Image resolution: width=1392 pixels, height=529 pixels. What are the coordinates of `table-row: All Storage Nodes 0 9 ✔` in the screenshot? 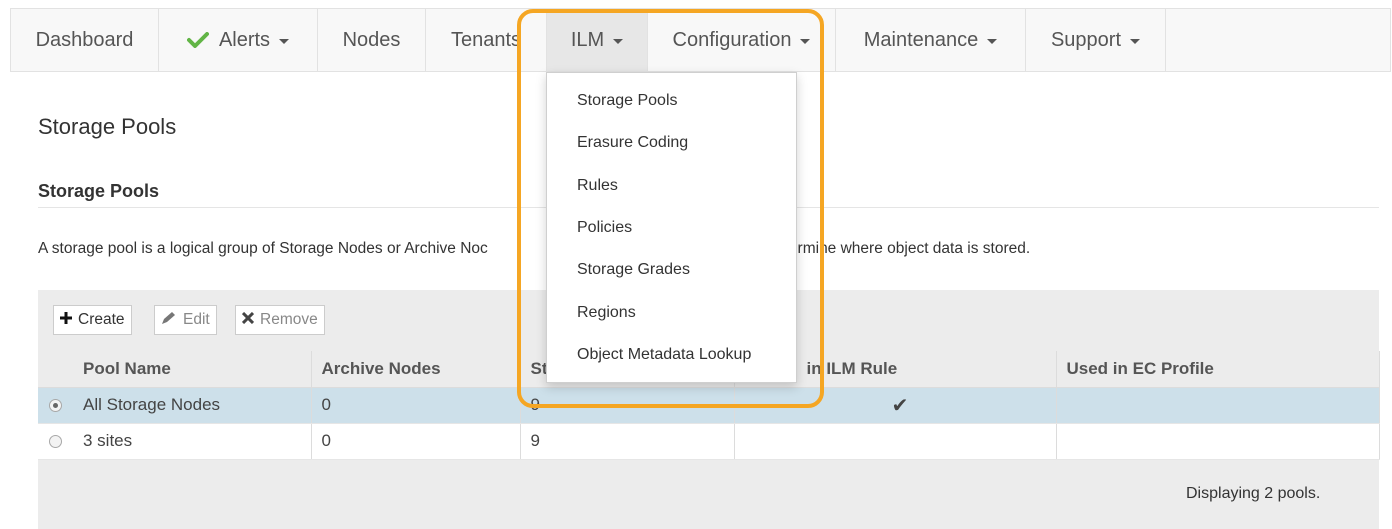 It's located at (709, 405).